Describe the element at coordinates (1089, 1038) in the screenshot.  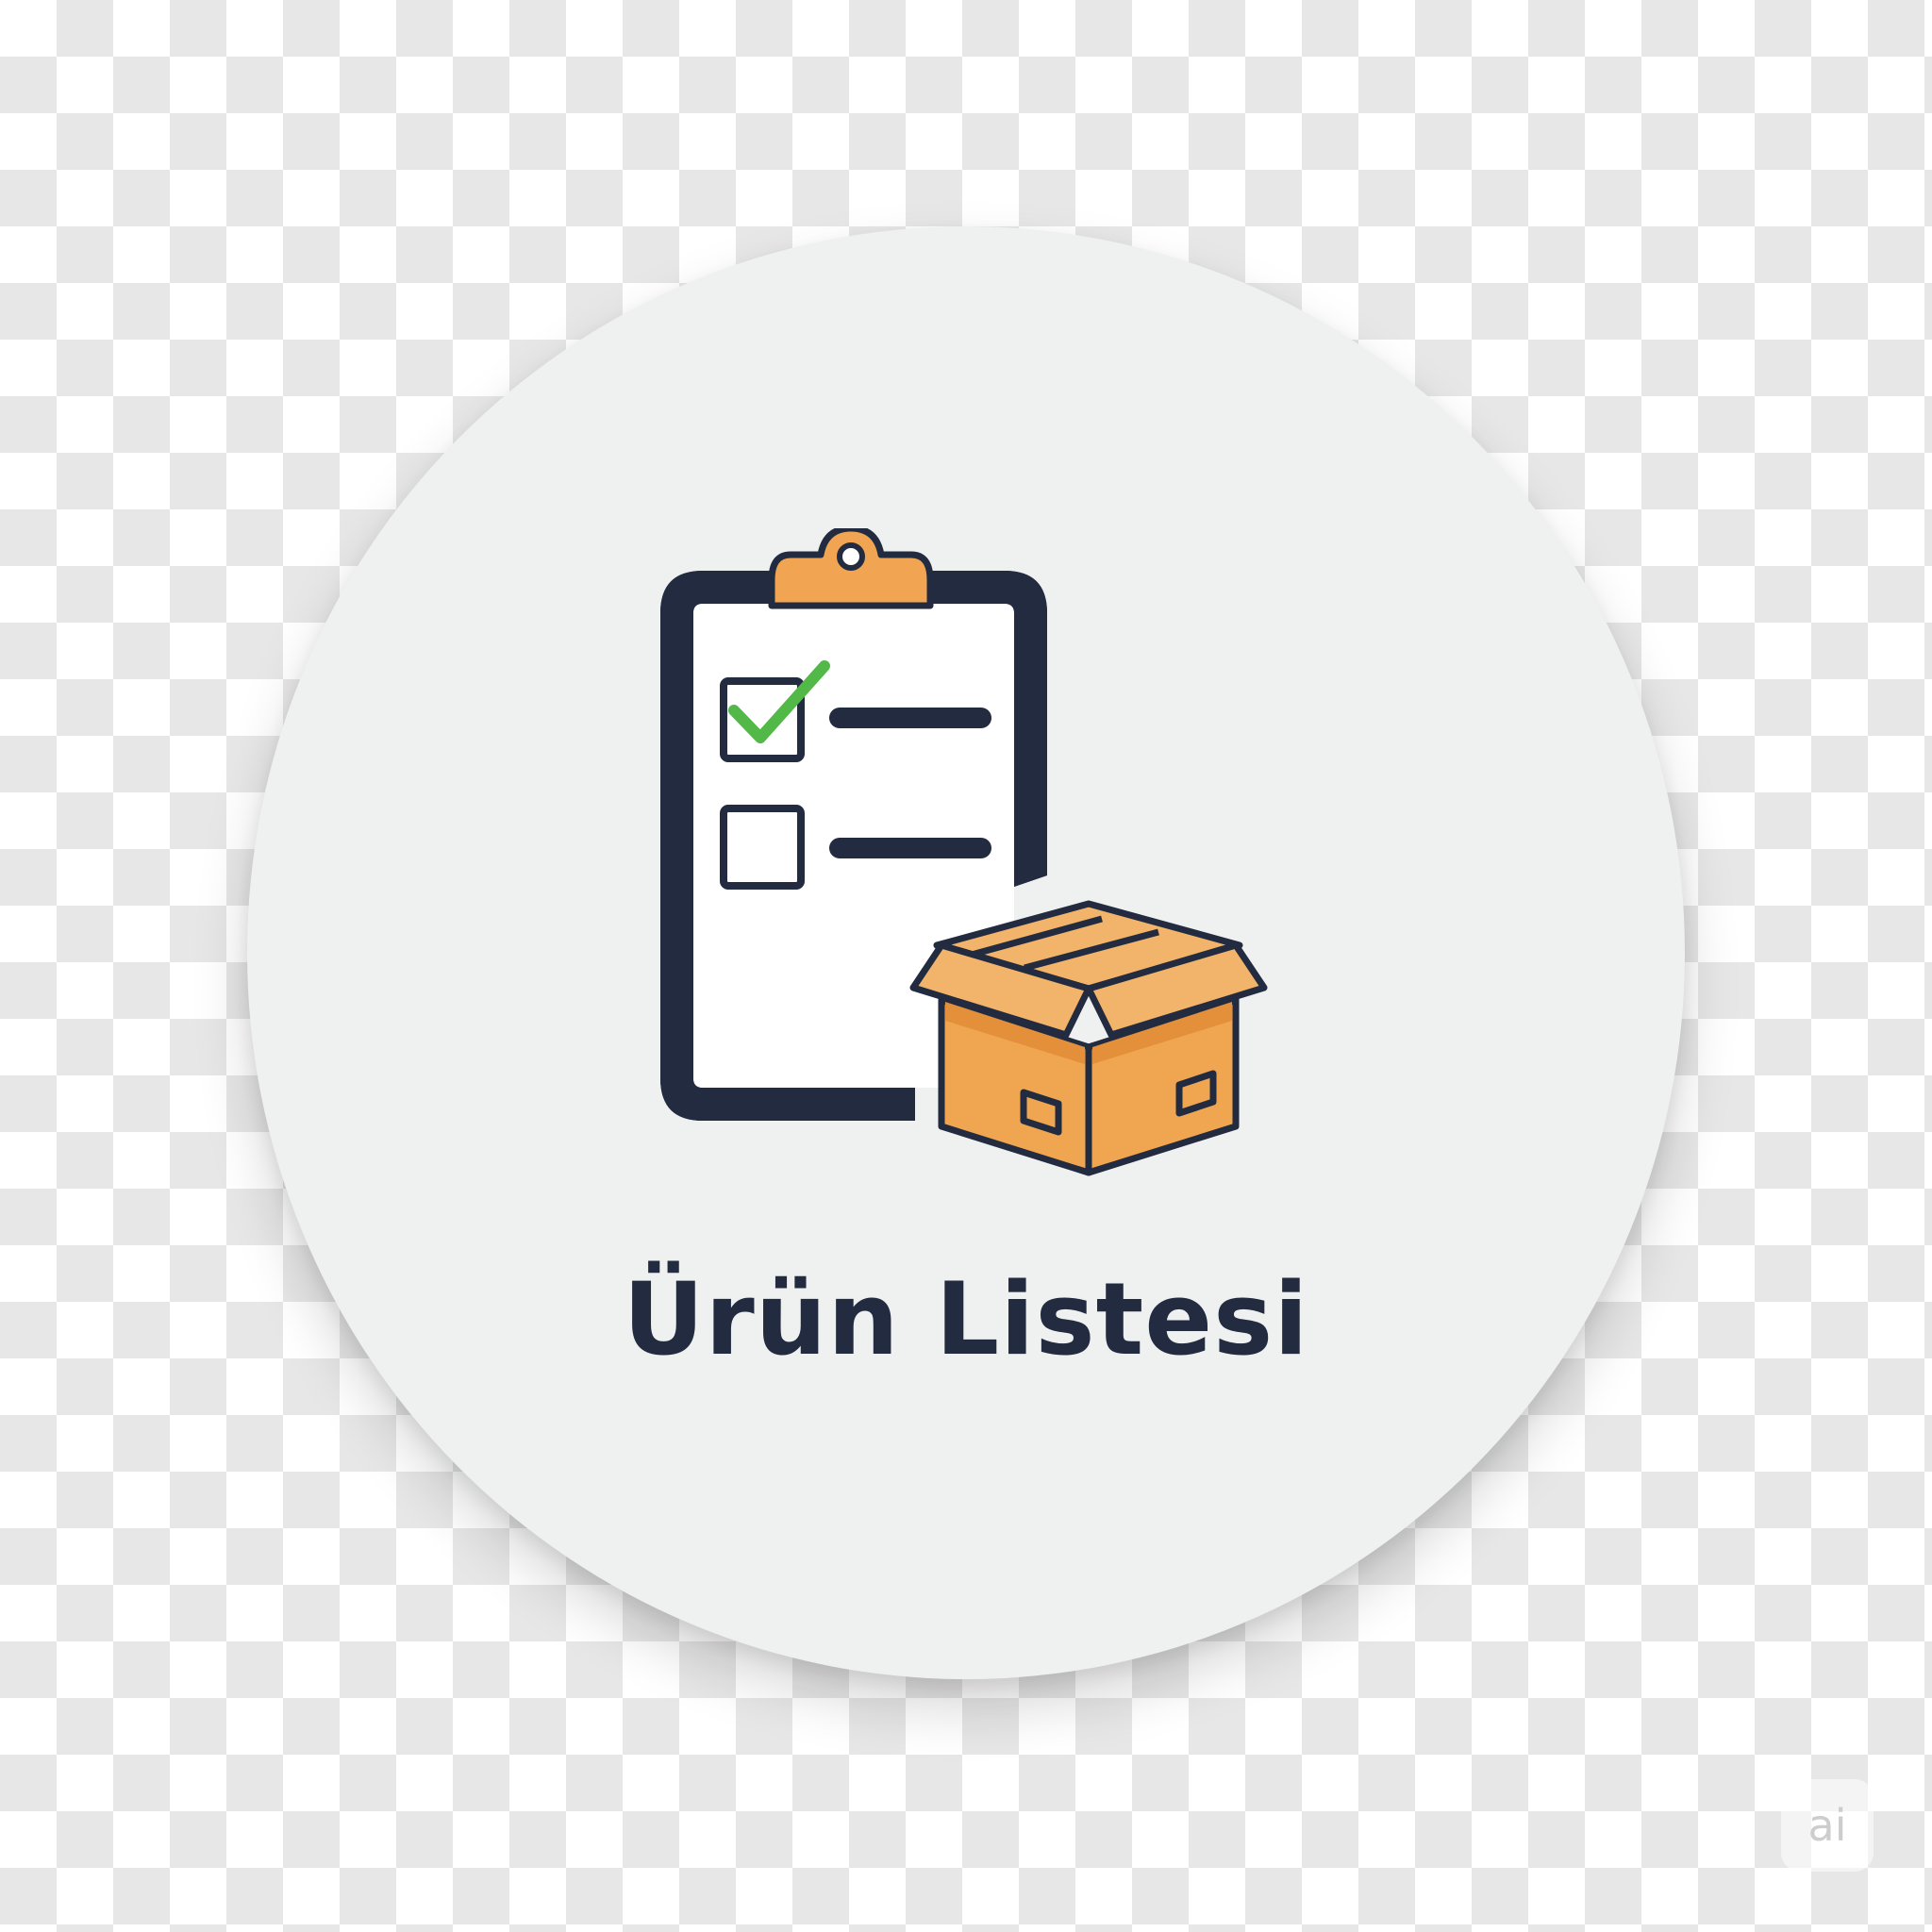
I see `box-icon` at that location.